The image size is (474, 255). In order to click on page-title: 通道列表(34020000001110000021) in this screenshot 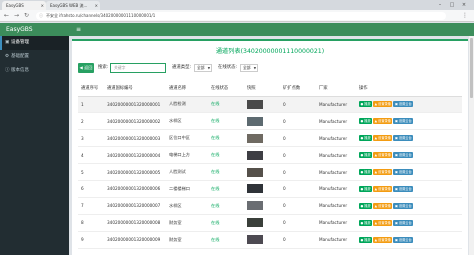, I will do `click(270, 51)`.